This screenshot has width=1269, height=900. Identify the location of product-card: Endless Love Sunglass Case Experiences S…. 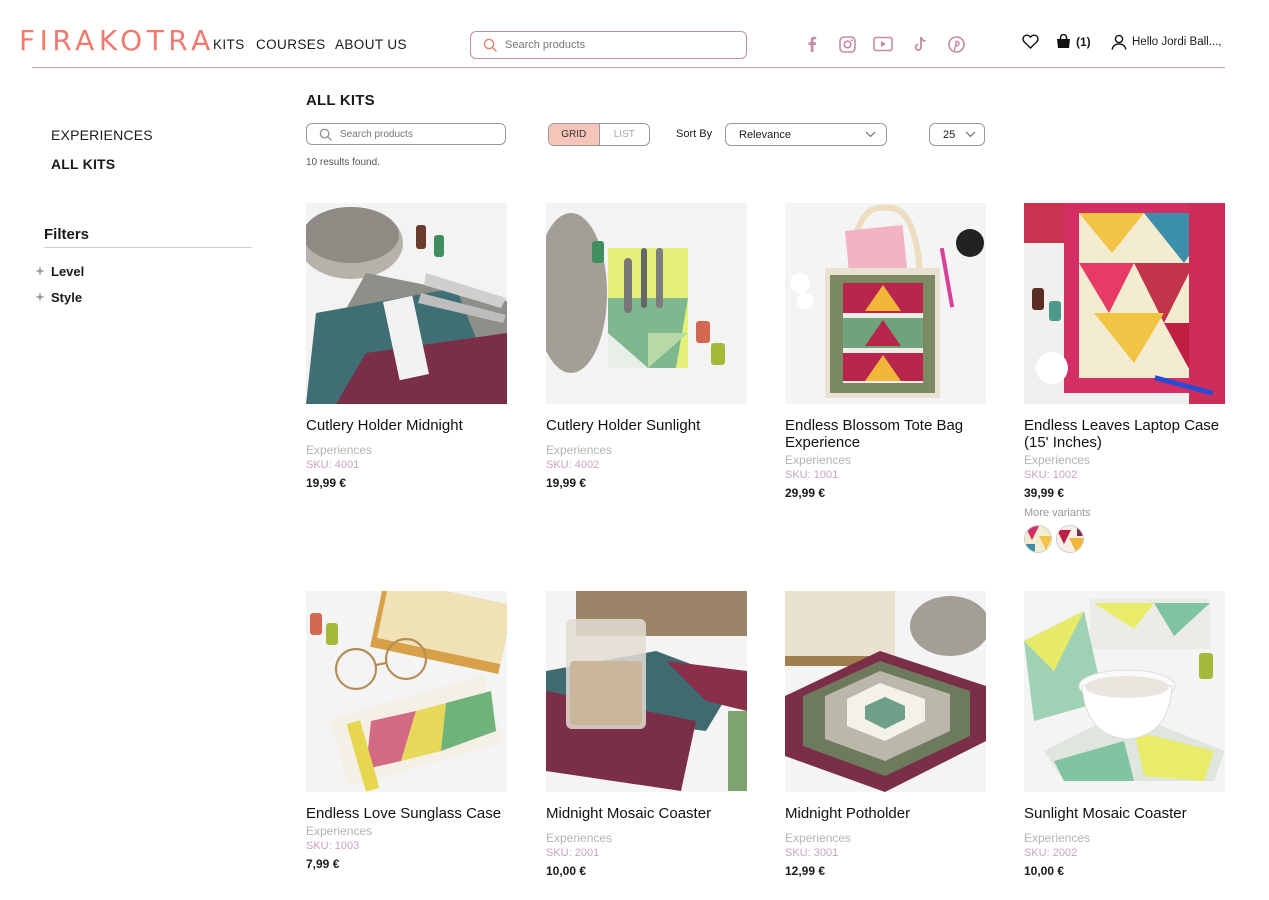
(406, 731).